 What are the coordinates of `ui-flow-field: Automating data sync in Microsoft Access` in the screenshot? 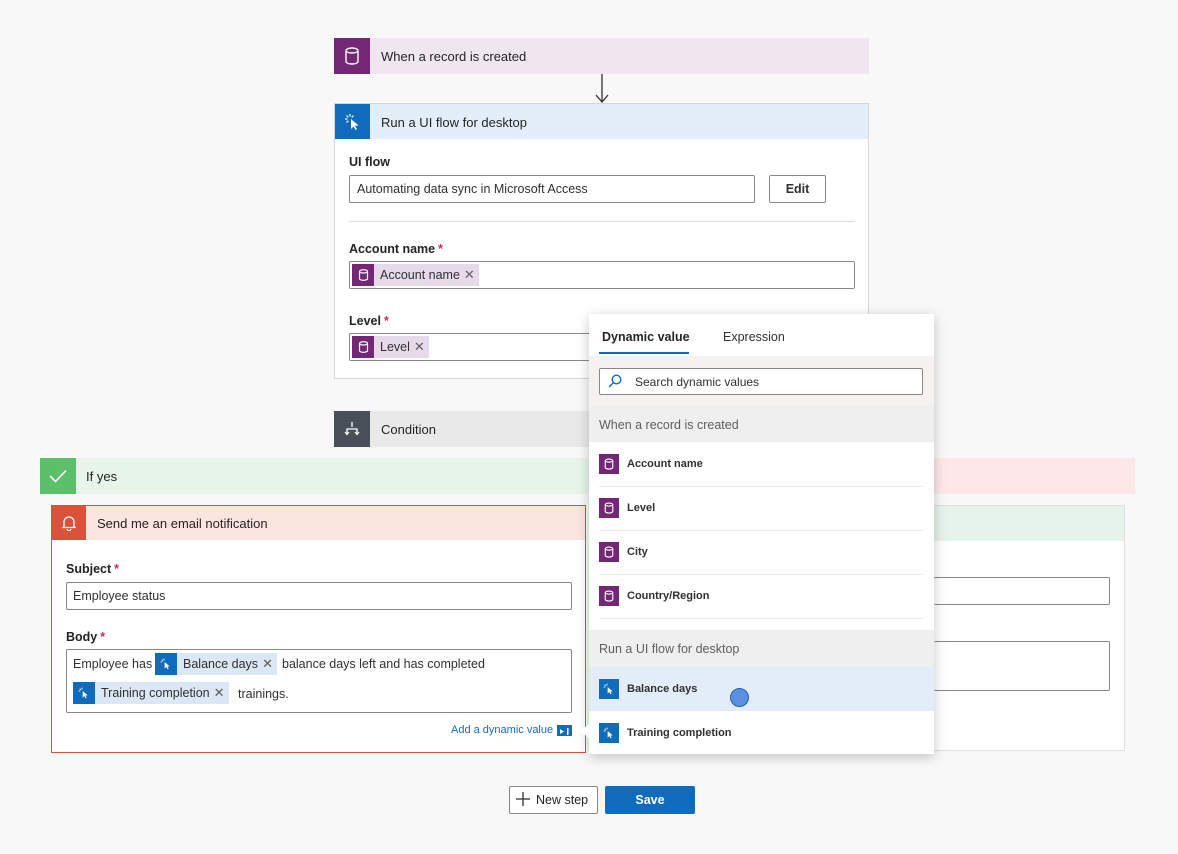 It's located at (552, 189).